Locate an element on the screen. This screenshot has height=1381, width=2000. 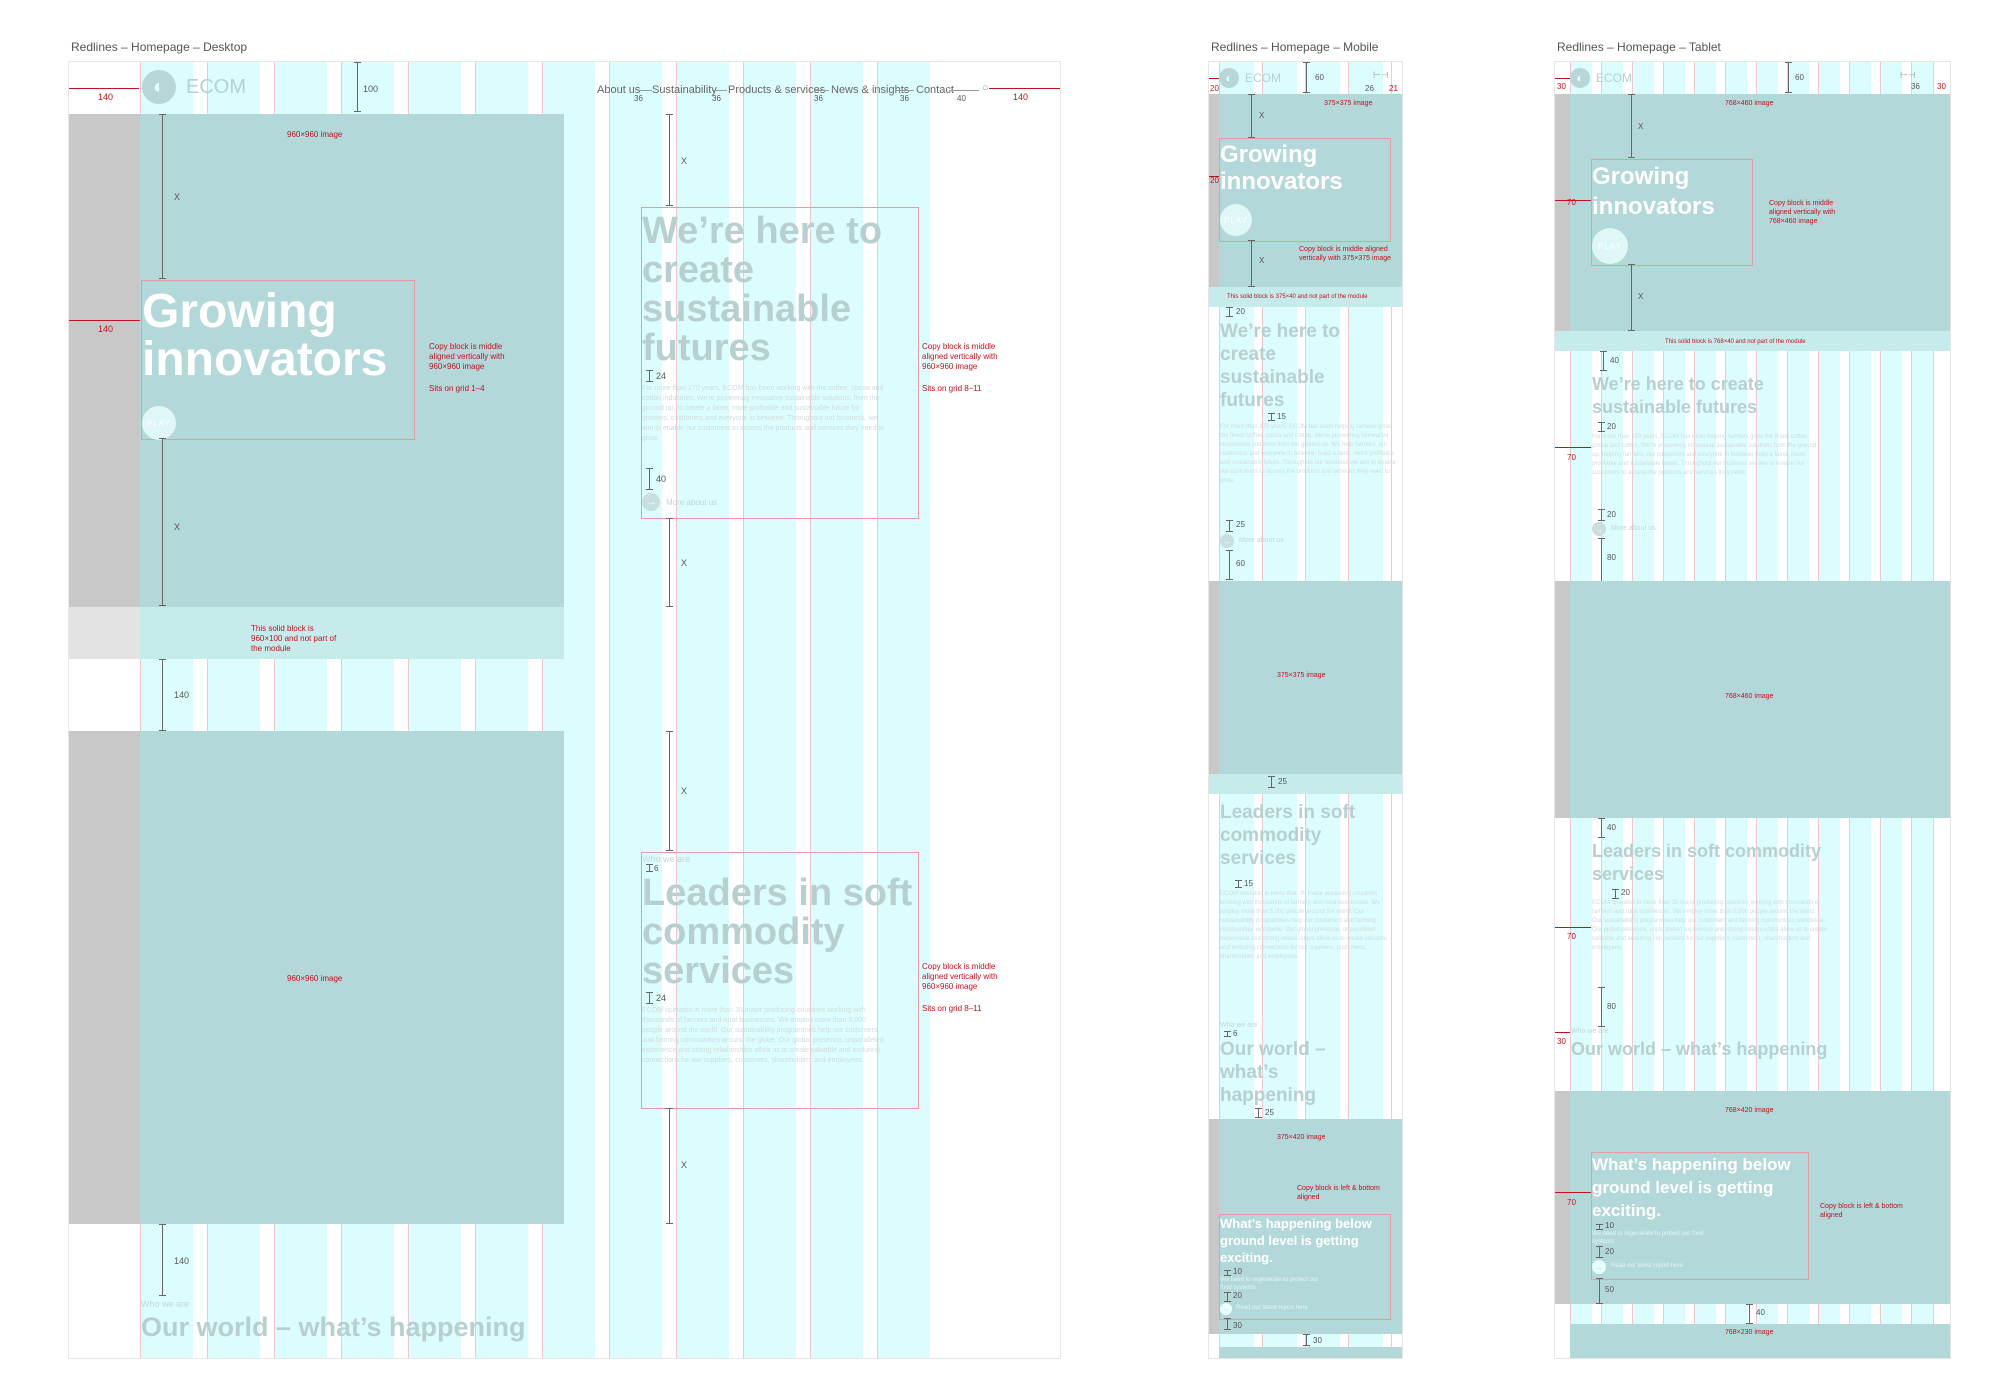
margin-guide is located at coordinates (1573, 447).